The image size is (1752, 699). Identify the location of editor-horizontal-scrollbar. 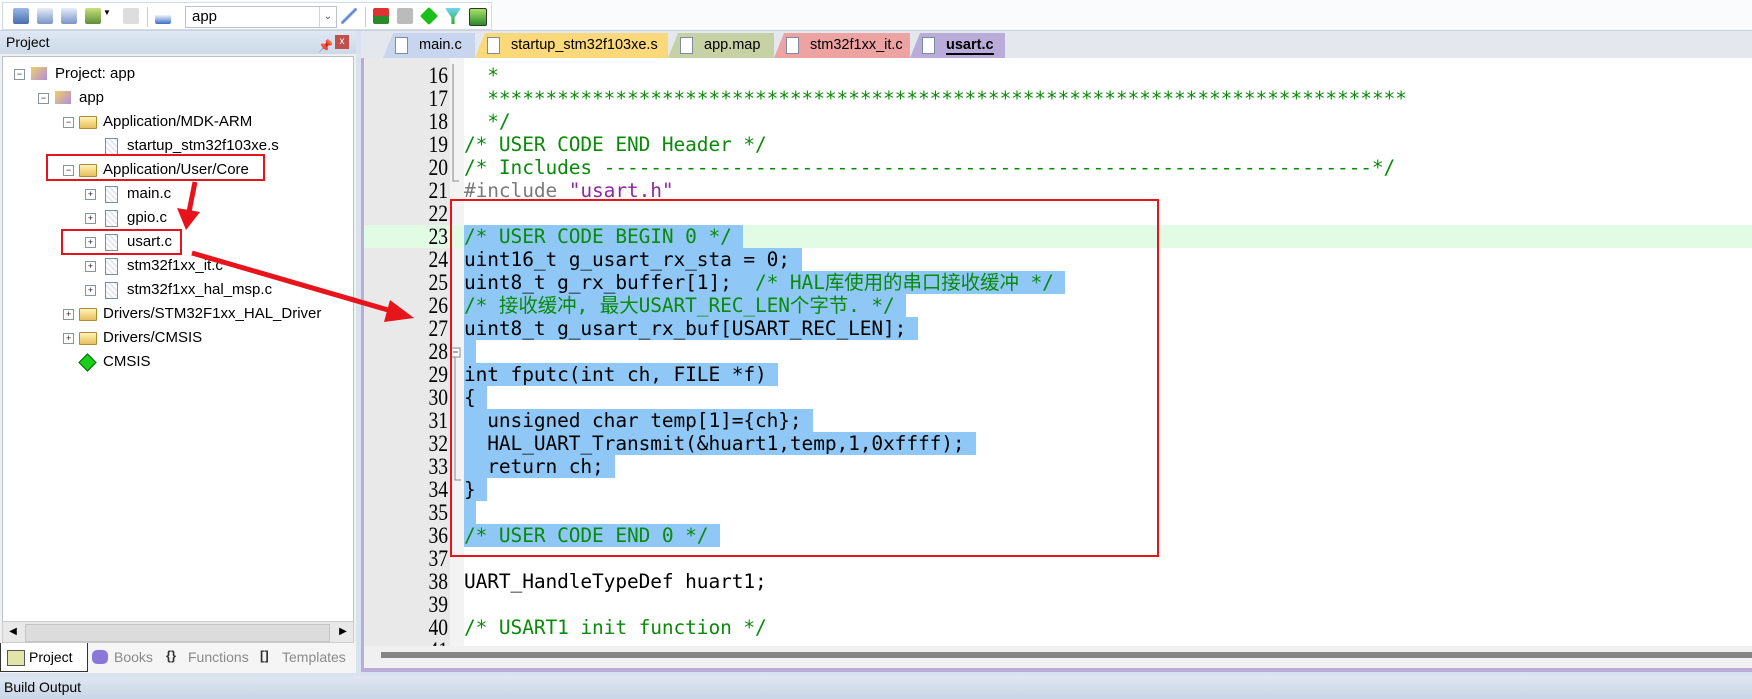
(1058, 657).